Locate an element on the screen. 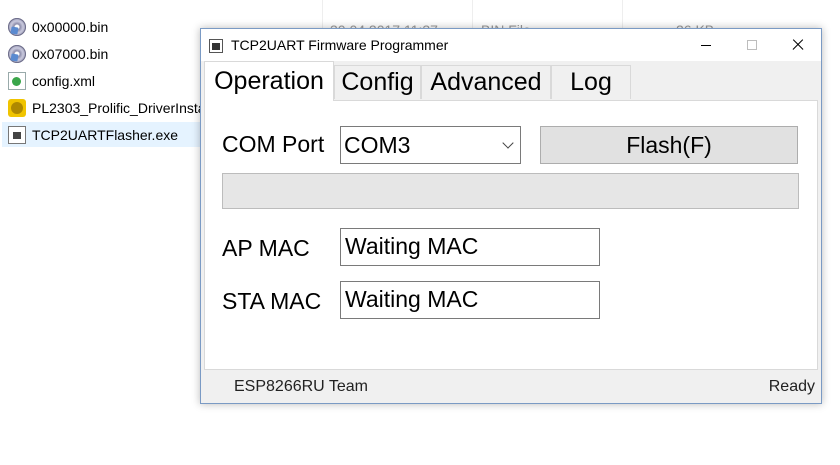 The image size is (840, 465). file-row: config.xml is located at coordinates (101, 80).